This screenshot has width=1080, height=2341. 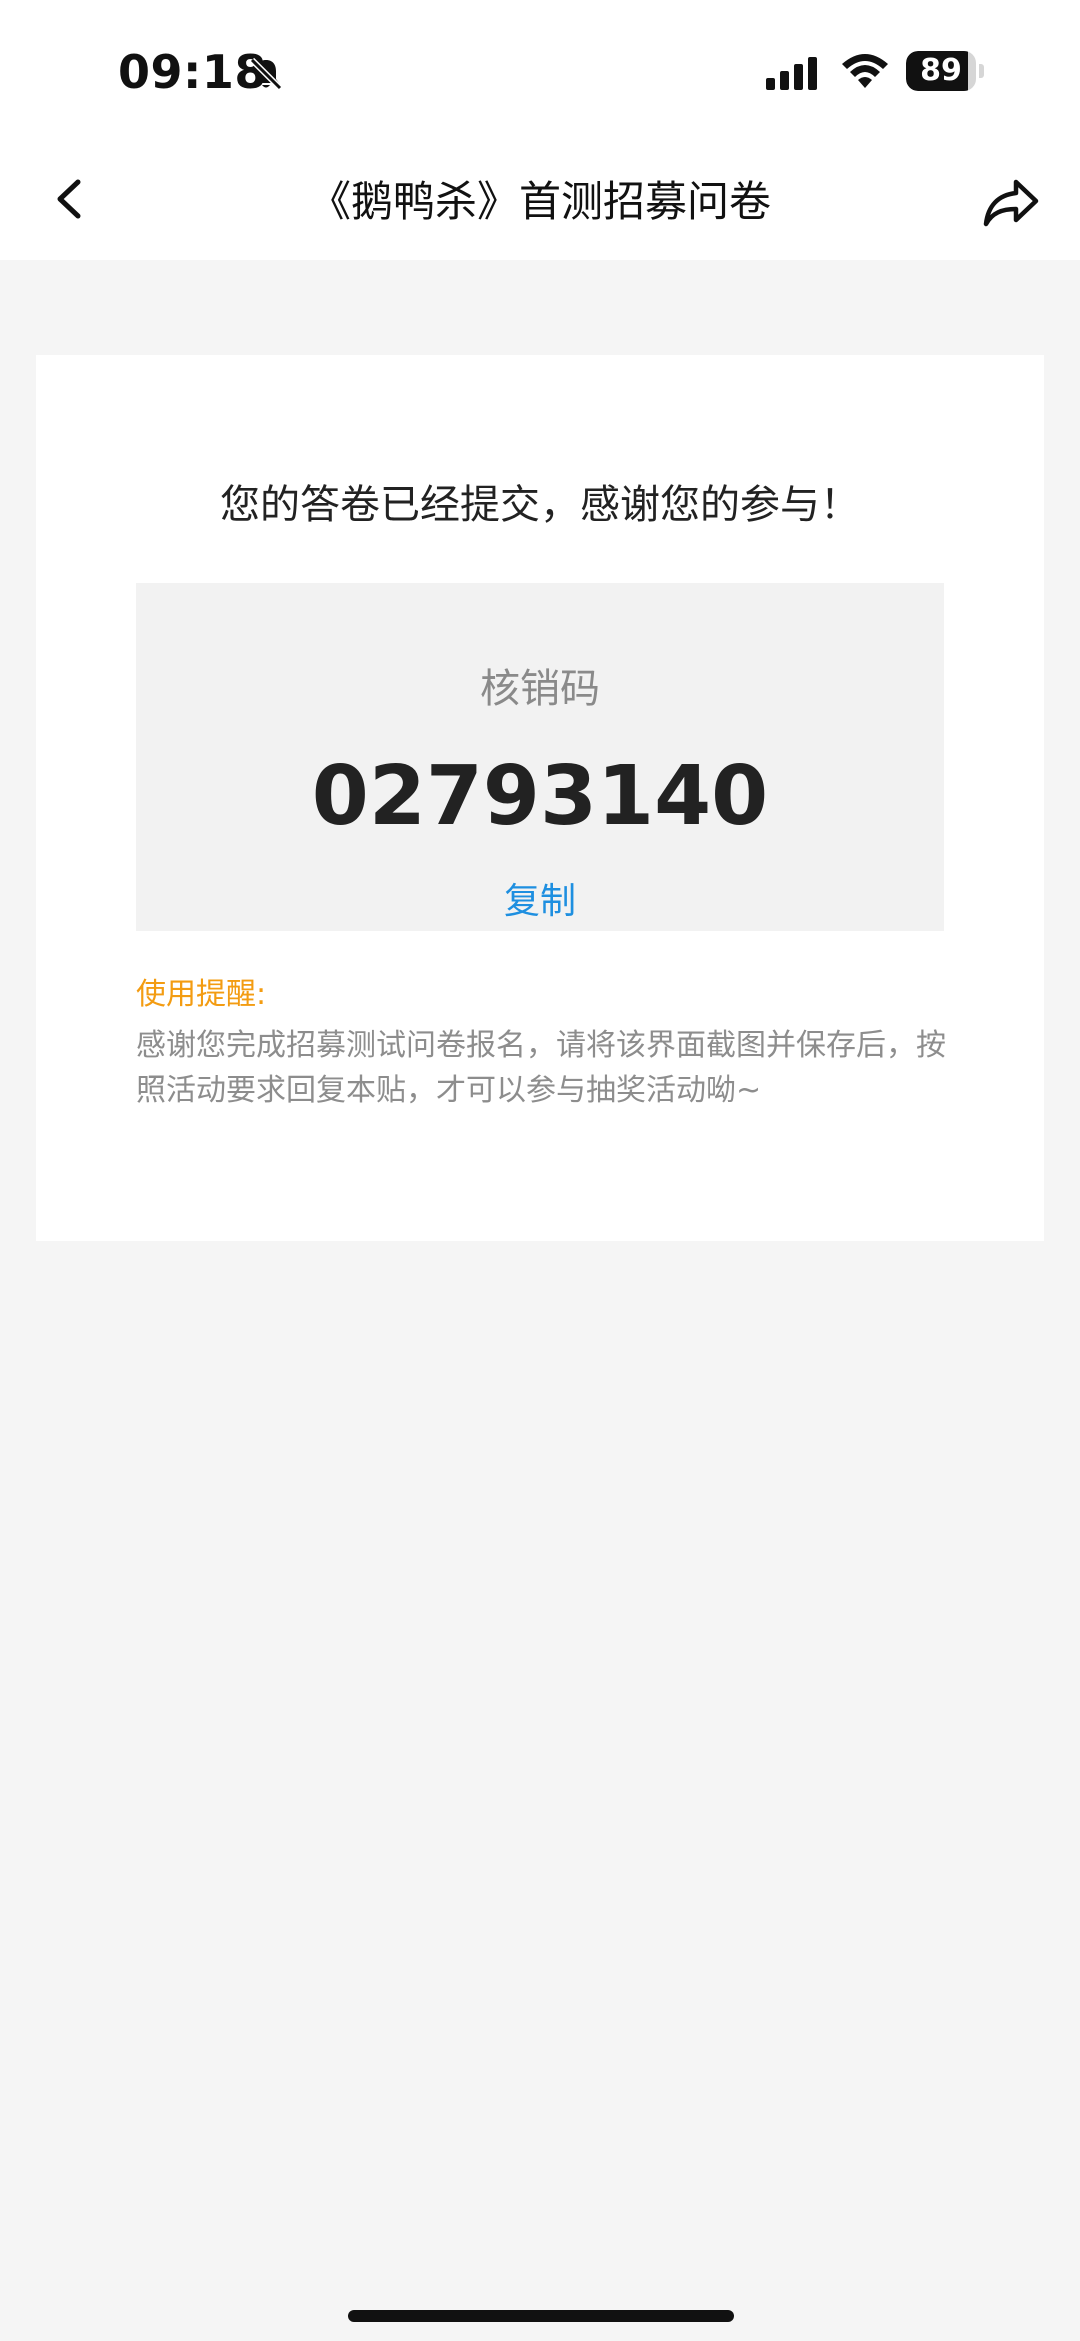 I want to click on nav-bar: 《鹅鸭杀》首测招募问卷, so click(x=540, y=205).